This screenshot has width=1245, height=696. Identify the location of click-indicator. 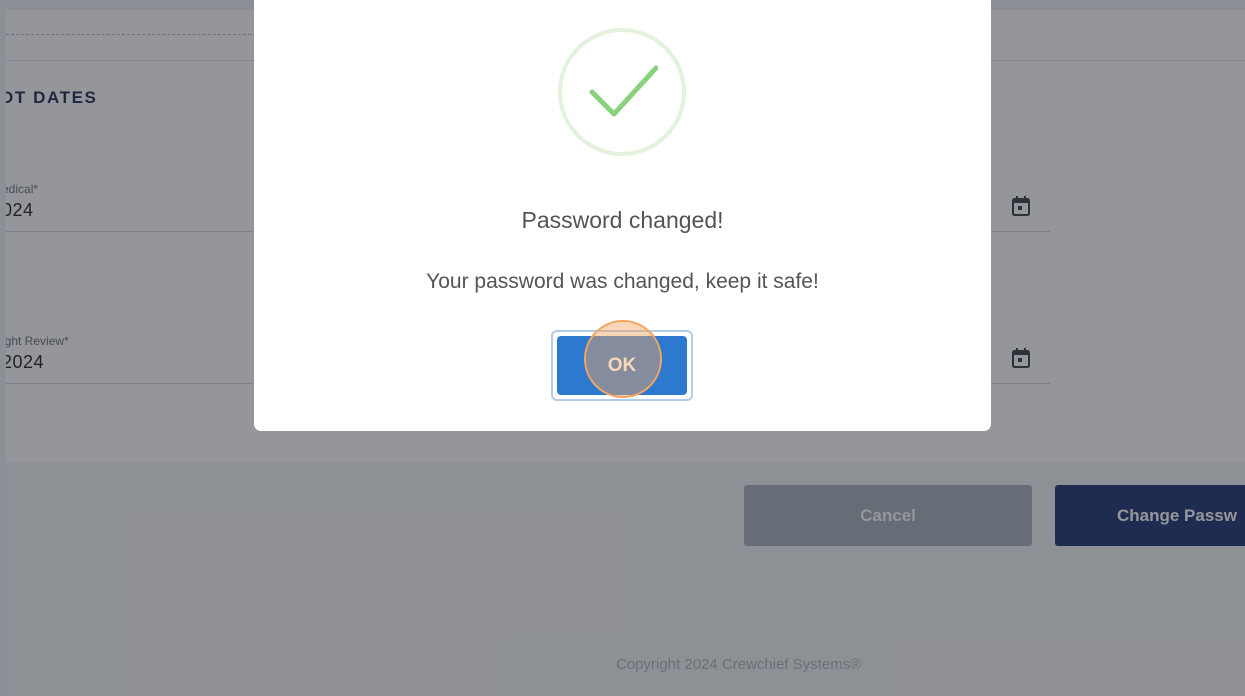
(623, 359).